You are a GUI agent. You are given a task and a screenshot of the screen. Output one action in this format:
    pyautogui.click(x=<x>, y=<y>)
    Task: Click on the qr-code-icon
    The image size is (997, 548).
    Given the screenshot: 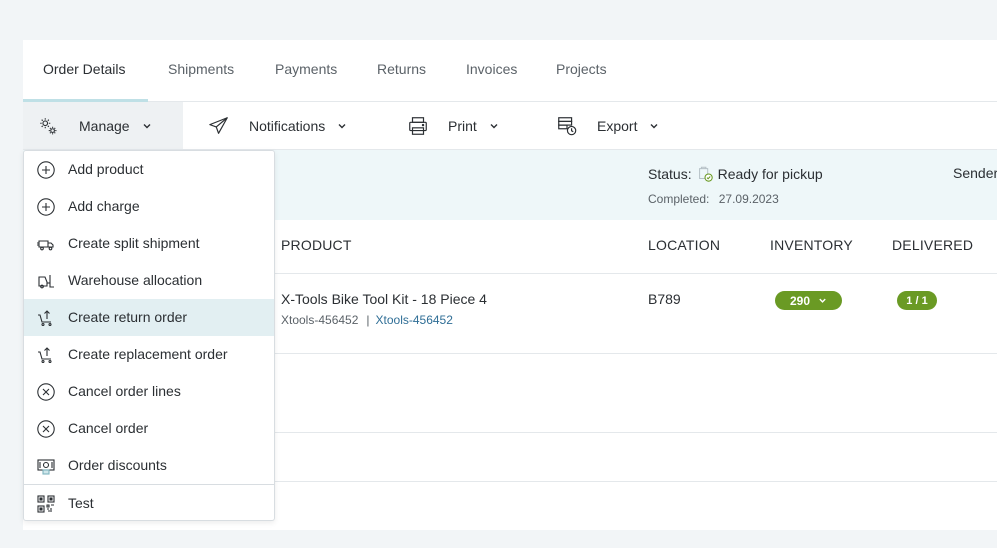 What is the action you would take?
    pyautogui.click(x=46, y=504)
    